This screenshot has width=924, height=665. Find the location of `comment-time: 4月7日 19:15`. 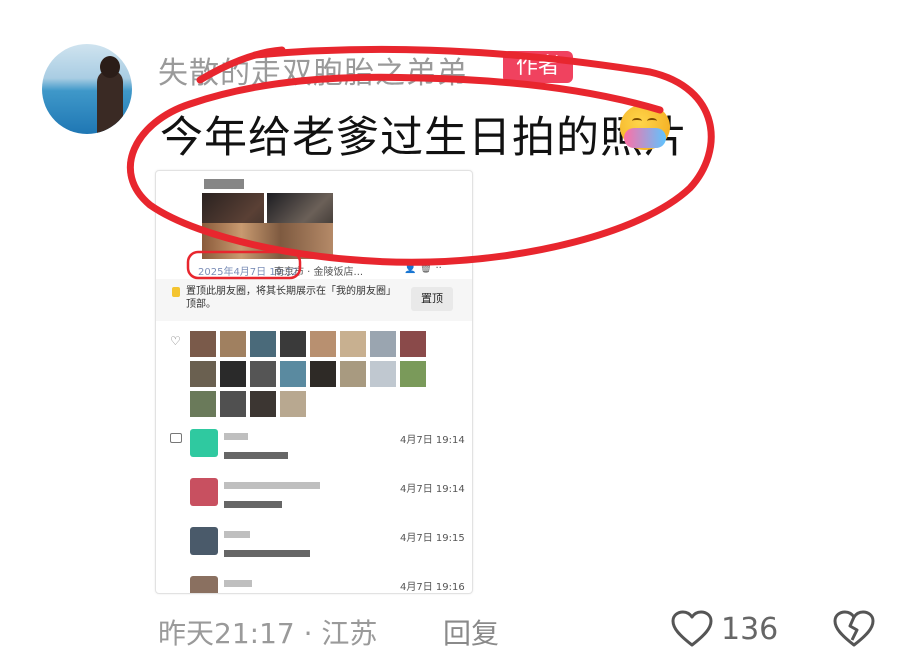

comment-time: 4月7日 19:15 is located at coordinates (432, 538).